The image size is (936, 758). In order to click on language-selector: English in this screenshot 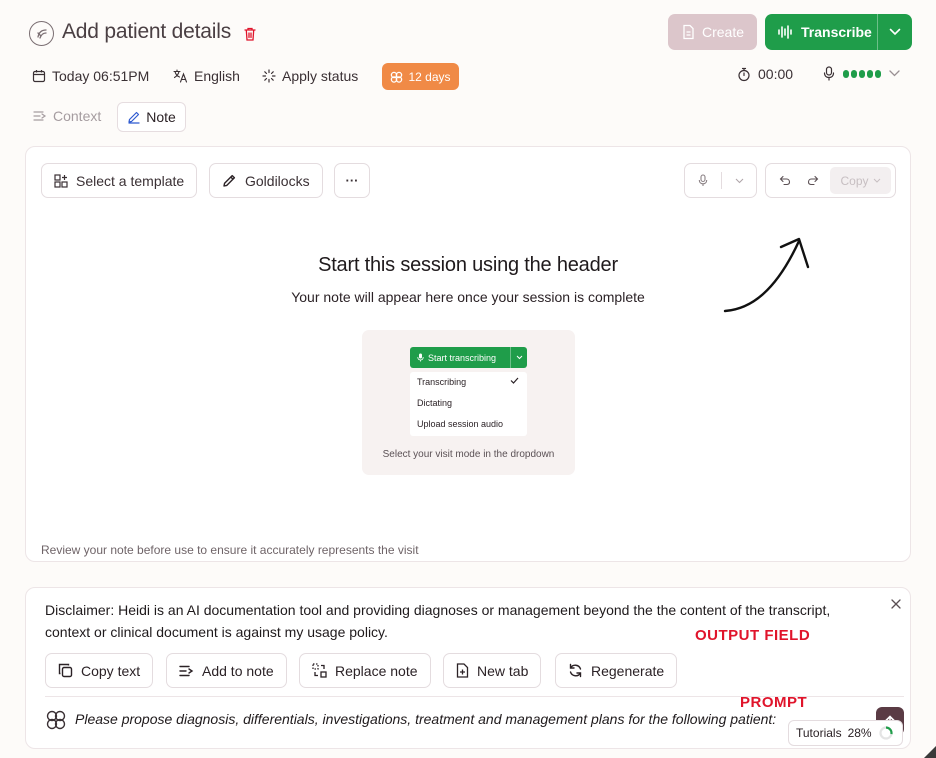, I will do `click(206, 76)`.